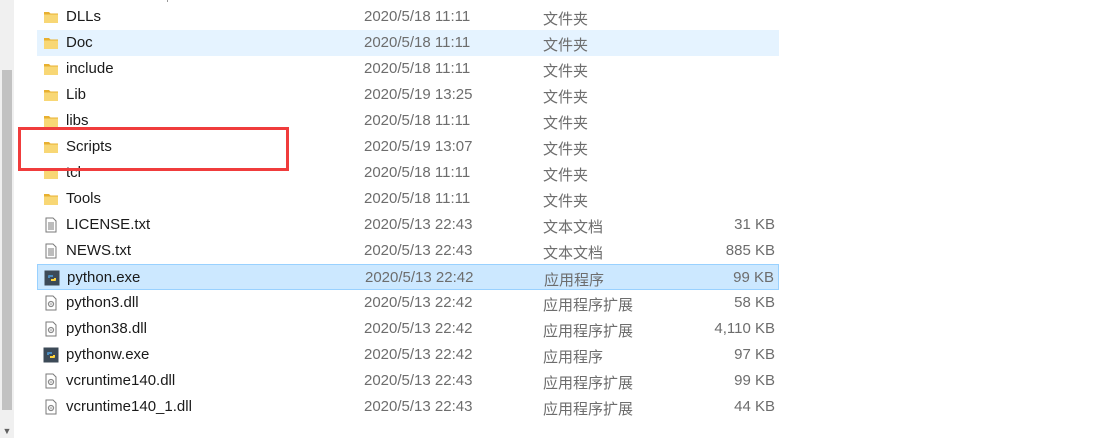 The image size is (1099, 438). I want to click on file-row-license-txt: LICENSE.txt 2020/5/13 22:43 文本文档 31 KB, so click(408, 225).